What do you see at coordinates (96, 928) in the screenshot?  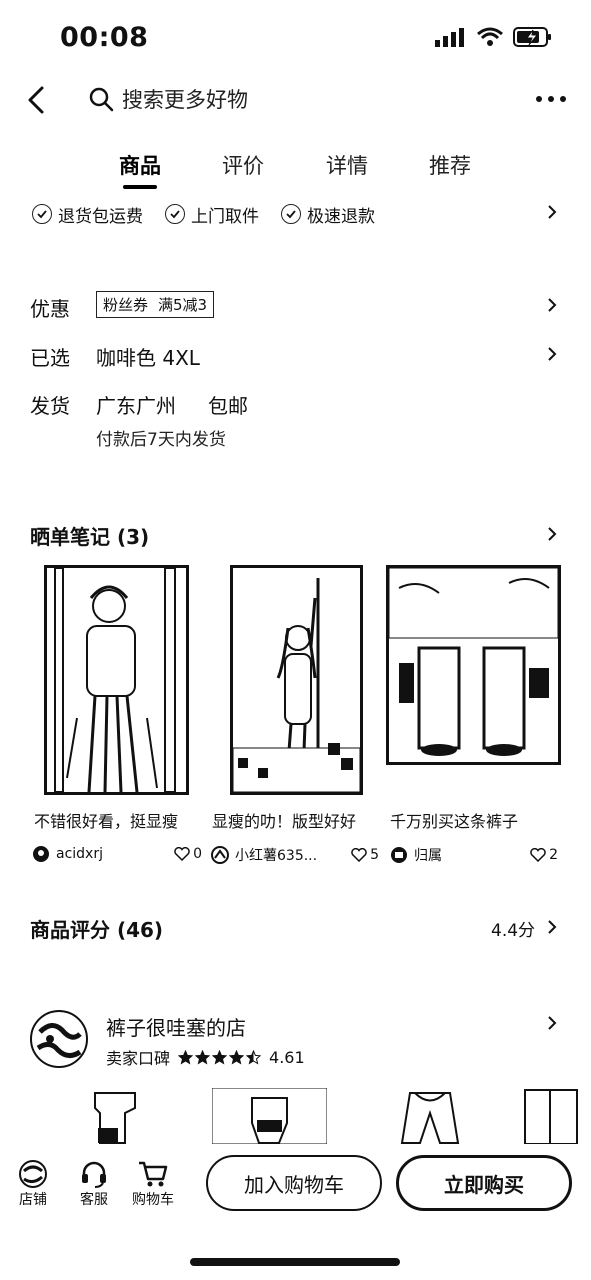 I see `reviews-title: 商品评分 (46)` at bounding box center [96, 928].